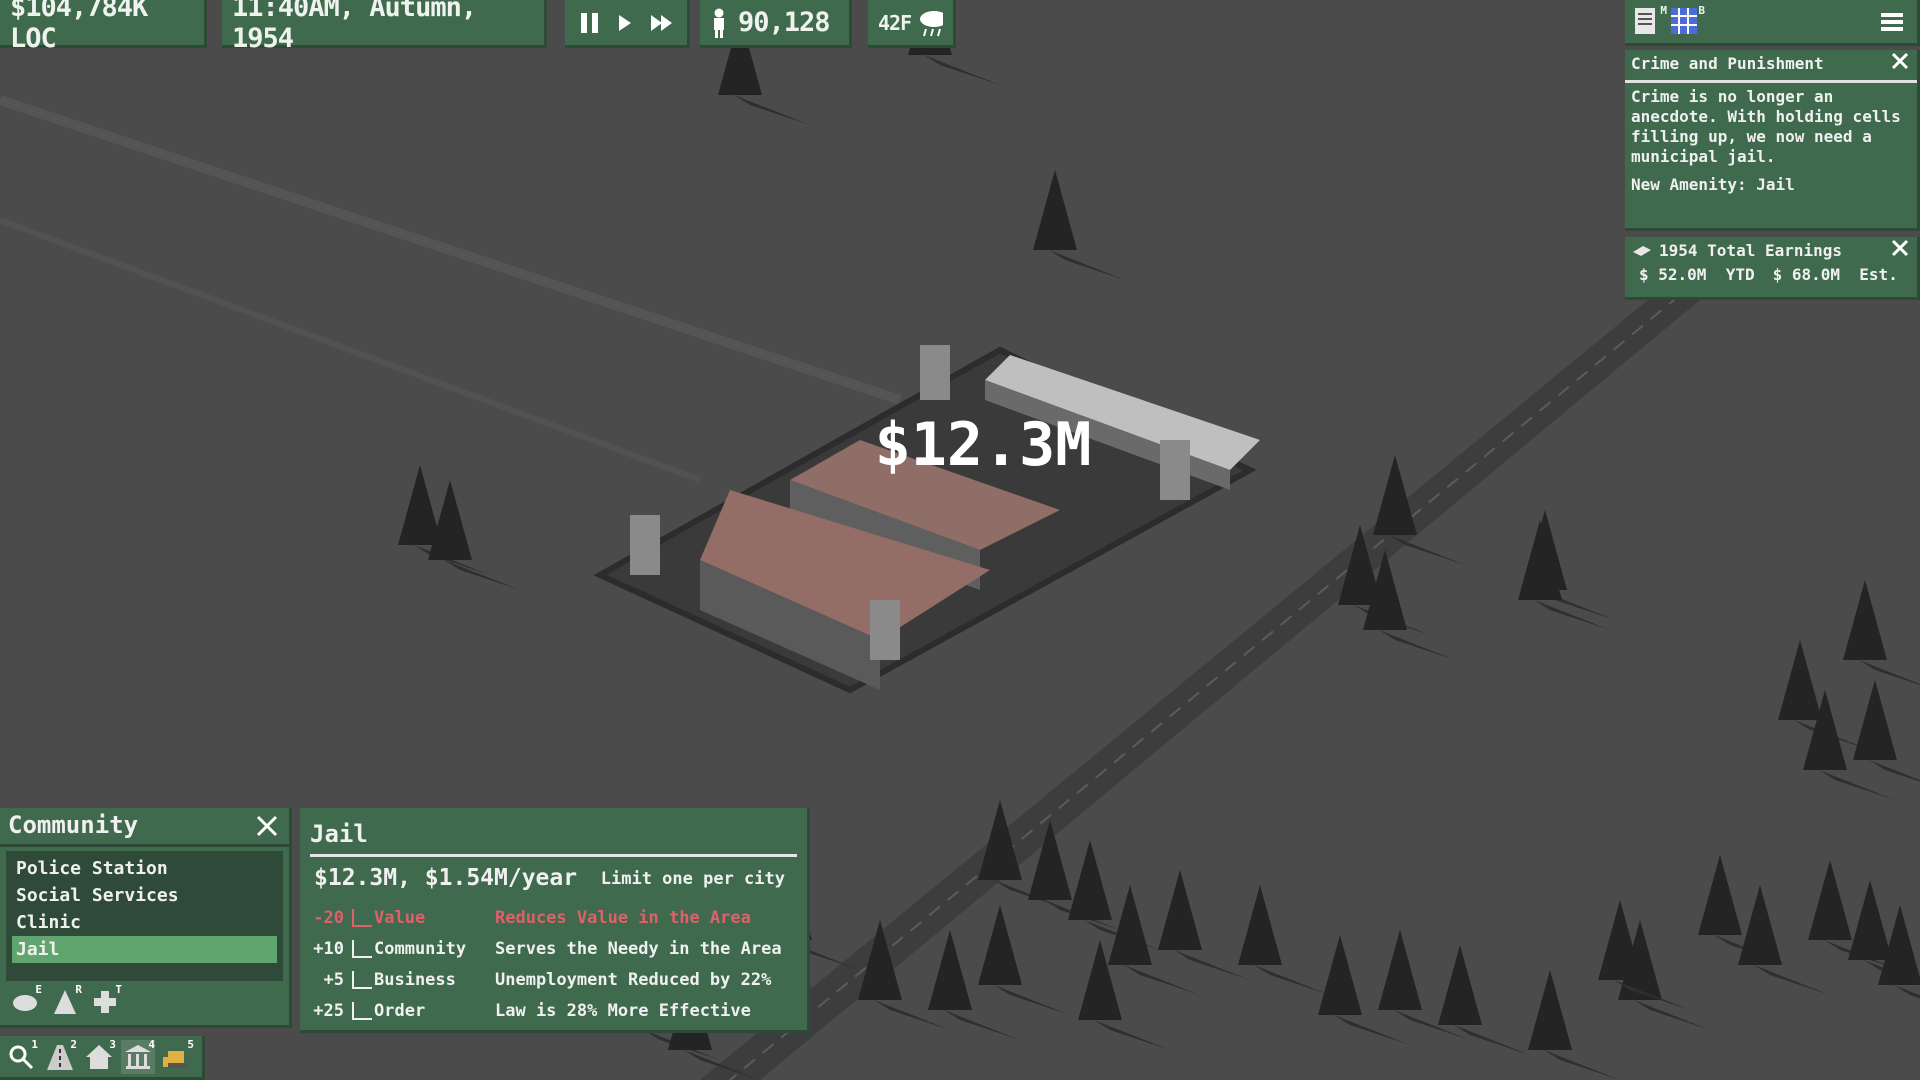 This screenshot has width=1920, height=1080. I want to click on magnifier-icon, so click(21, 1057).